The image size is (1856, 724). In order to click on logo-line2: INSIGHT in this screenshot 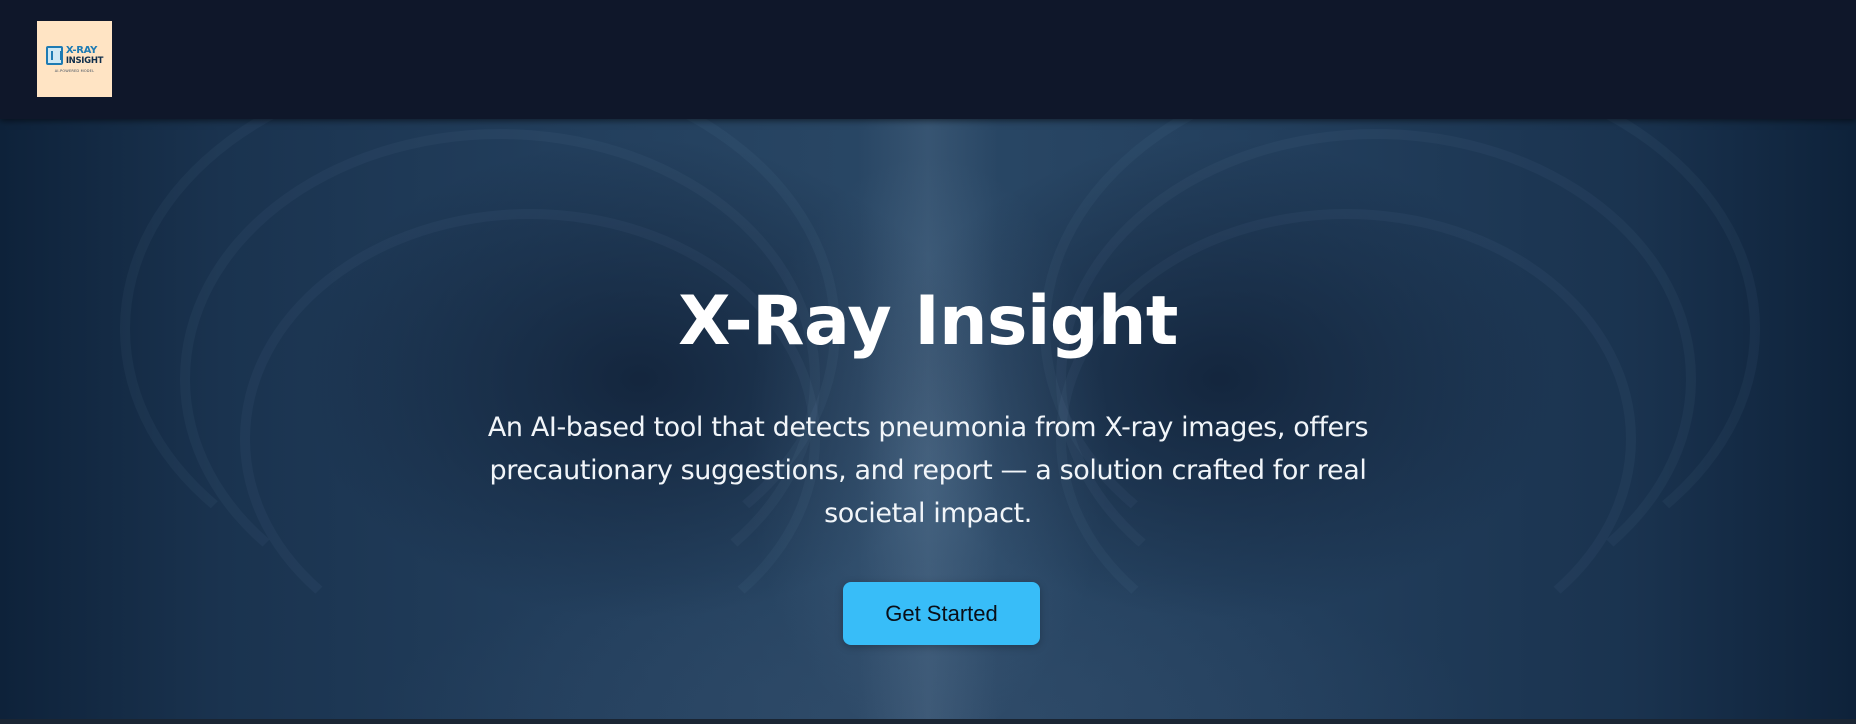, I will do `click(84, 60)`.